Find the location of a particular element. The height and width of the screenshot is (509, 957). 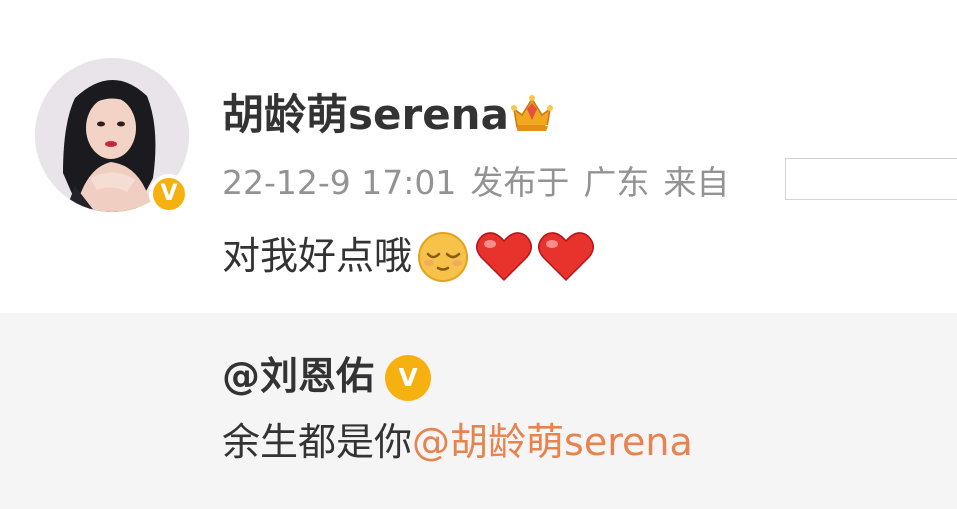

repost-verified-badge: V is located at coordinates (408, 378).